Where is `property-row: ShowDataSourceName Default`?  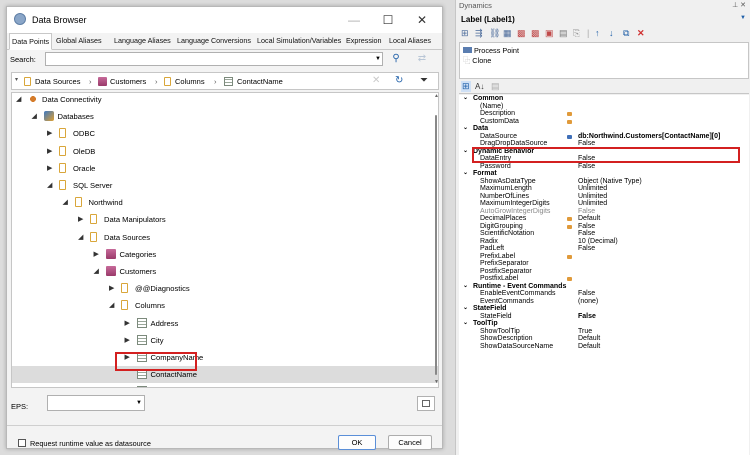 property-row: ShowDataSourceName Default is located at coordinates (604, 347).